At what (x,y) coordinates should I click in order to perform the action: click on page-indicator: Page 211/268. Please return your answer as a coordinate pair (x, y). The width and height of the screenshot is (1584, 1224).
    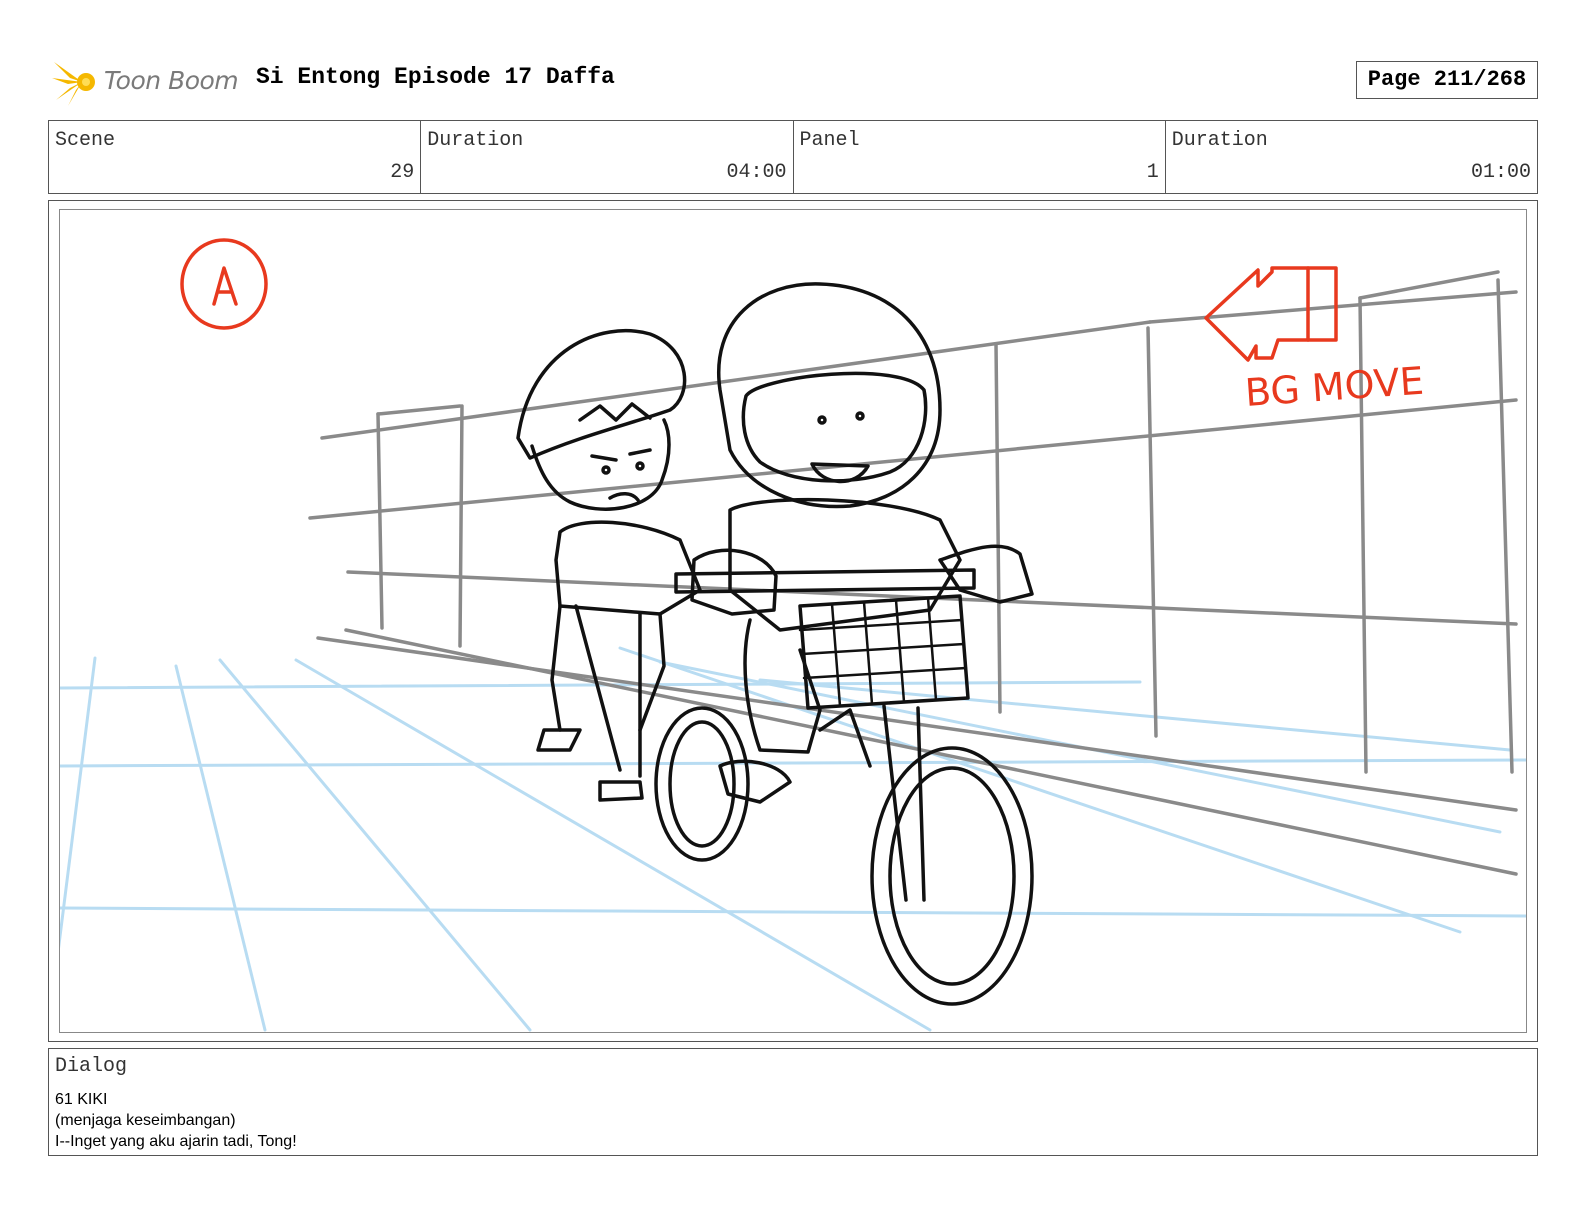
    Looking at the image, I should click on (1447, 80).